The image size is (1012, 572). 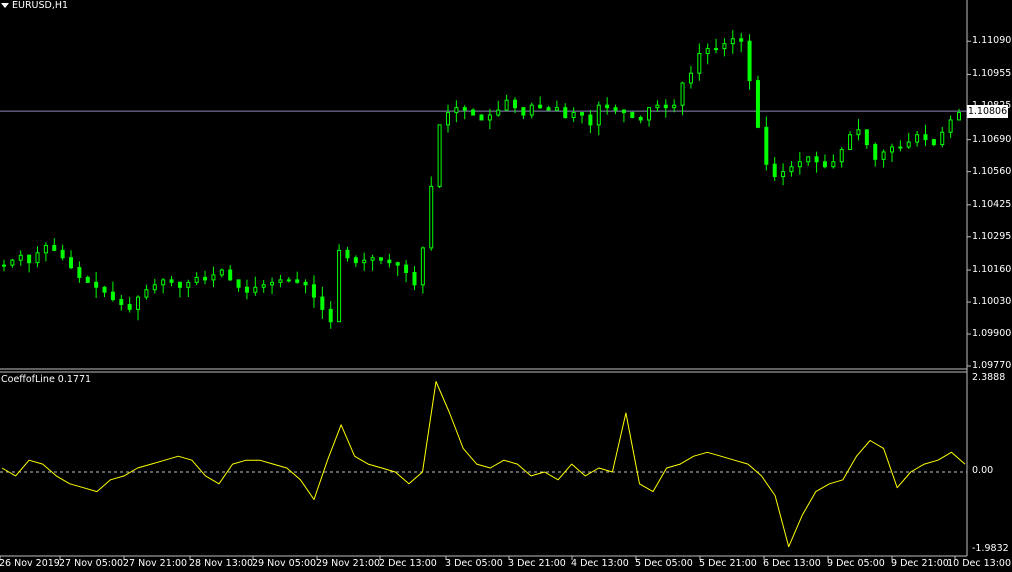 What do you see at coordinates (600, 563) in the screenshot?
I see `time-tick-label: 4 Dec 13:00` at bounding box center [600, 563].